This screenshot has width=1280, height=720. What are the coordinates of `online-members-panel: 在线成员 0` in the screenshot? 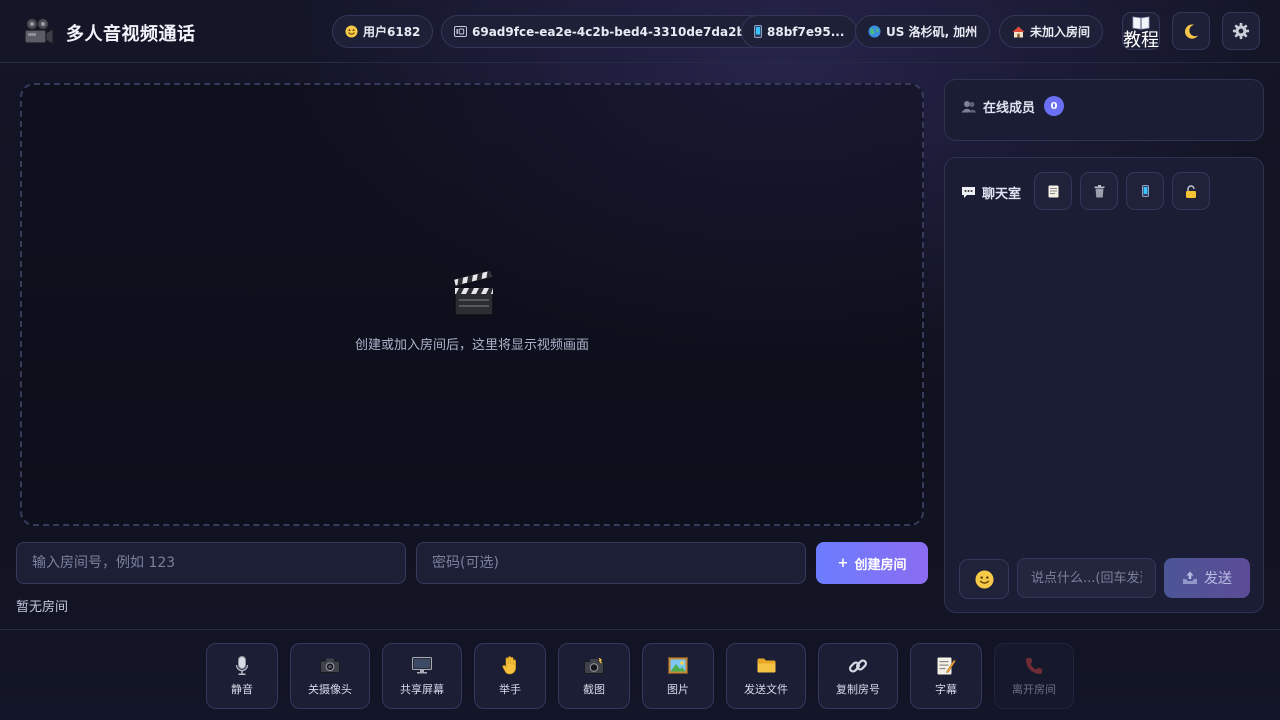 It's located at (1104, 110).